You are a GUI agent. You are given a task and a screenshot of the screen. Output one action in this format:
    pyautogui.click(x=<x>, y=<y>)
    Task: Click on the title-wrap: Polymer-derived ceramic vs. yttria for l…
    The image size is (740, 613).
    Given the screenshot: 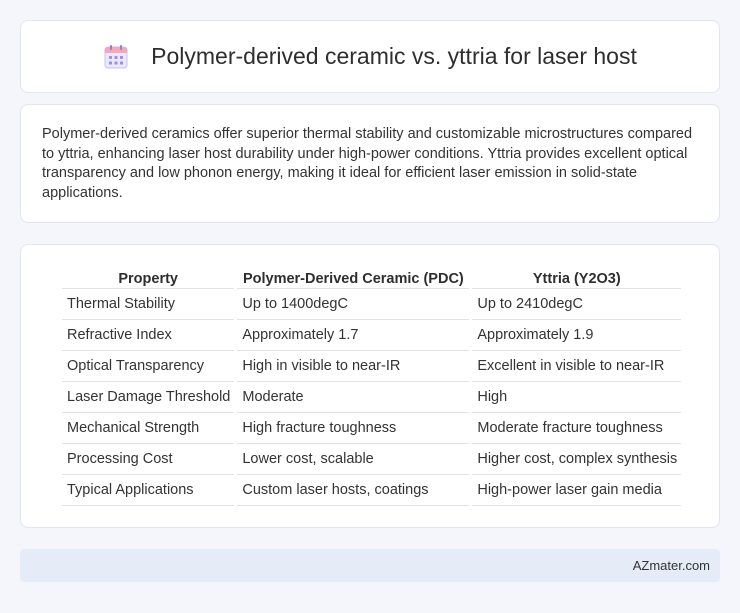 What is the action you would take?
    pyautogui.click(x=370, y=56)
    